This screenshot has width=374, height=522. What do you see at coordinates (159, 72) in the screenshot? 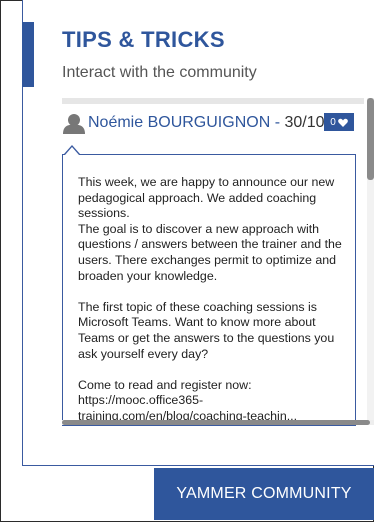
I see `widget-subtitle: Interact with the community` at bounding box center [159, 72].